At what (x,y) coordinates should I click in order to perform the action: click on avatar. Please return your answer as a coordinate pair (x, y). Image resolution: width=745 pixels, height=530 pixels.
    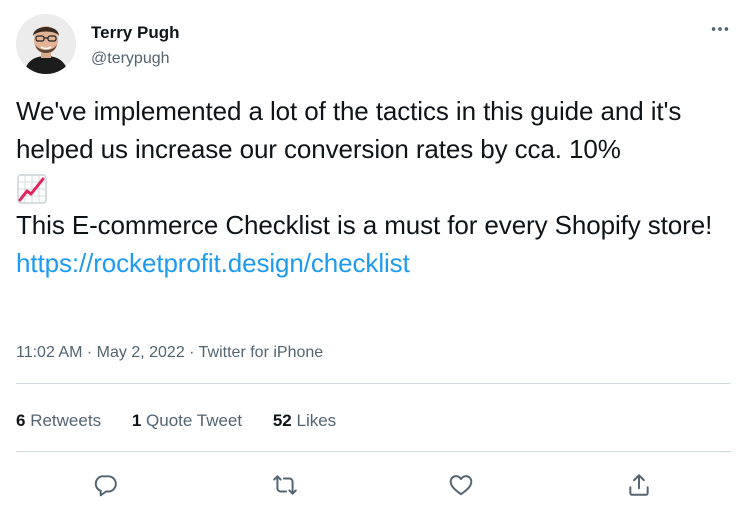
    Looking at the image, I should click on (46, 44).